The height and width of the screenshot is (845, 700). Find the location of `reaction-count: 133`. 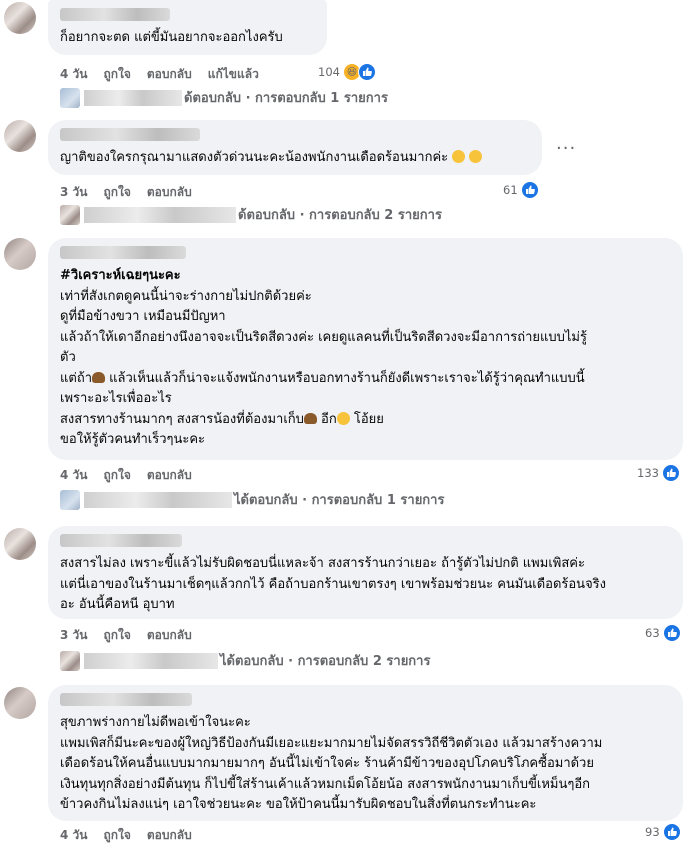

reaction-count: 133 is located at coordinates (648, 473).